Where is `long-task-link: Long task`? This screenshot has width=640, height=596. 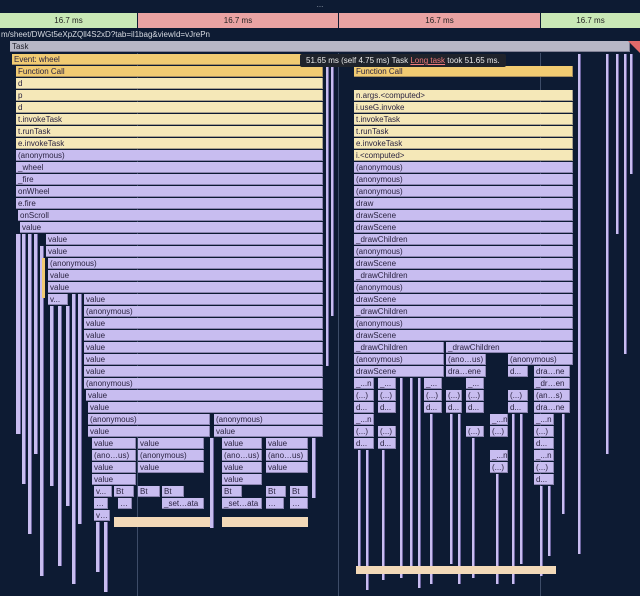 long-task-link: Long task is located at coordinates (427, 60).